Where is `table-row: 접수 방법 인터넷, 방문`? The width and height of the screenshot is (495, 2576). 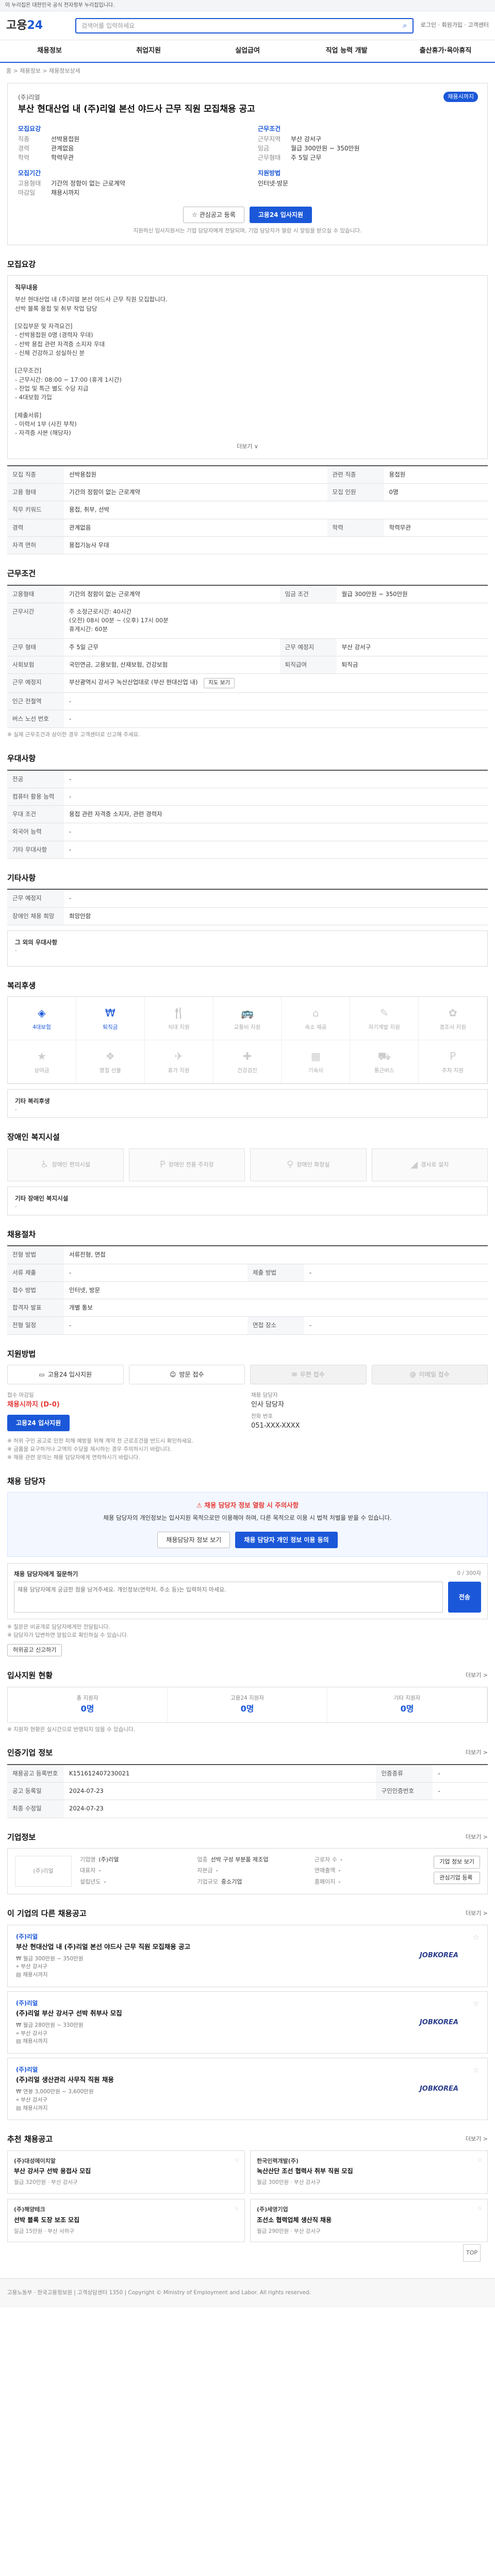
table-row: 접수 방법 인터넷, 방문 is located at coordinates (247, 1290).